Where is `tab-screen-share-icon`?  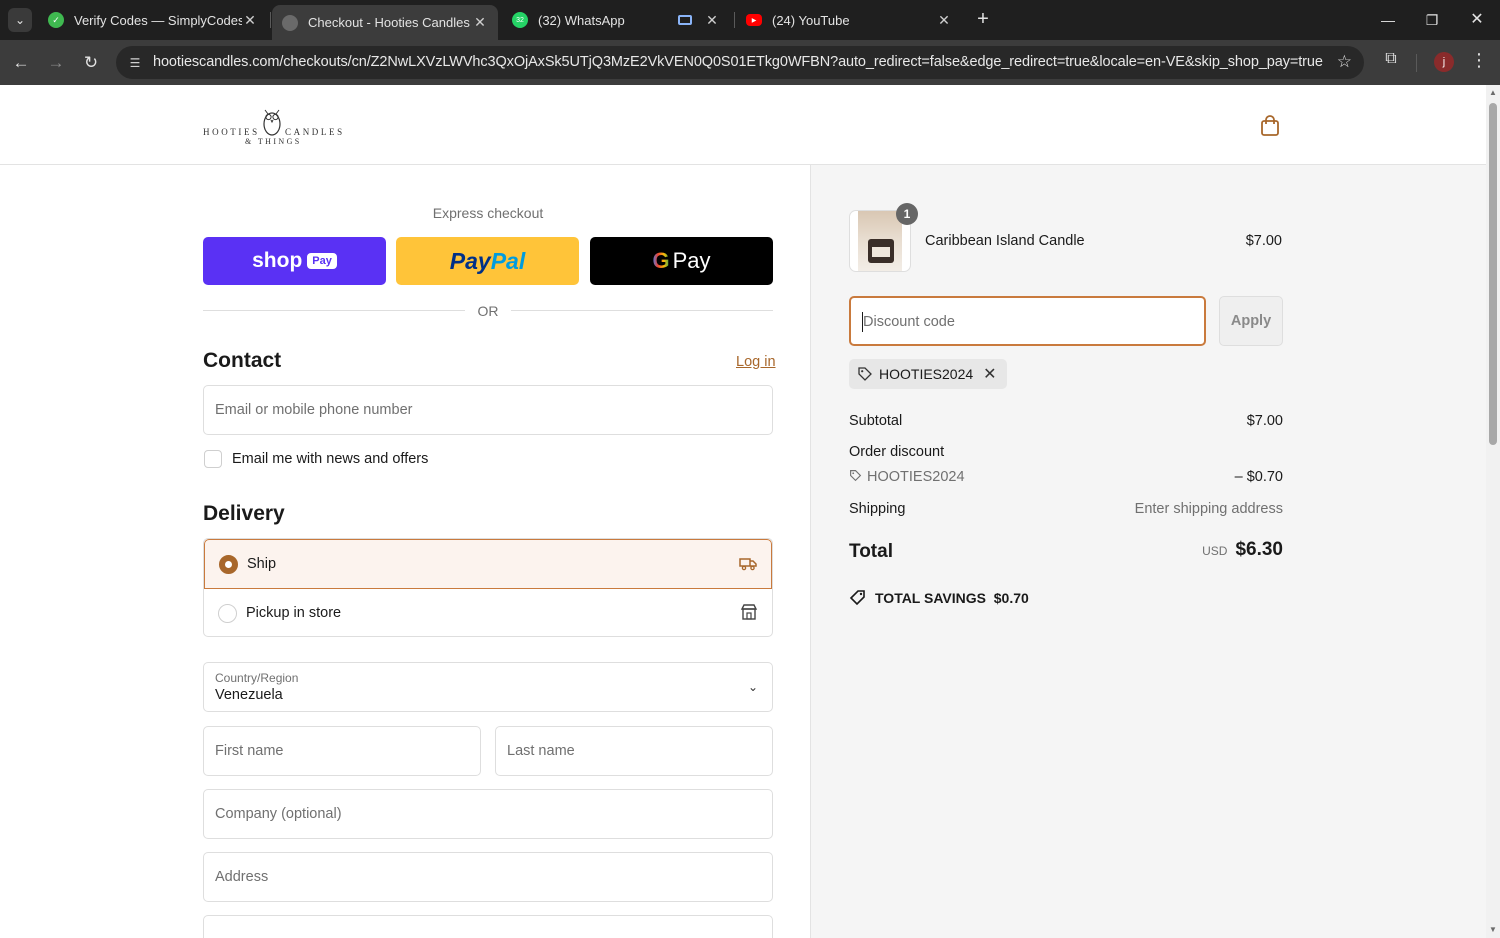 tab-screen-share-icon is located at coordinates (685, 20).